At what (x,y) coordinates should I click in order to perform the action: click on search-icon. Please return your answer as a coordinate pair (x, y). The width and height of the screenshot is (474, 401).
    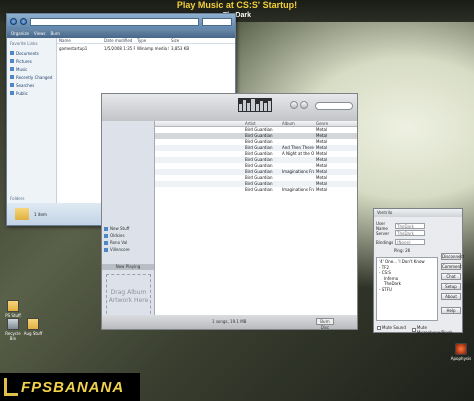
    Looking at the image, I should click on (12, 85).